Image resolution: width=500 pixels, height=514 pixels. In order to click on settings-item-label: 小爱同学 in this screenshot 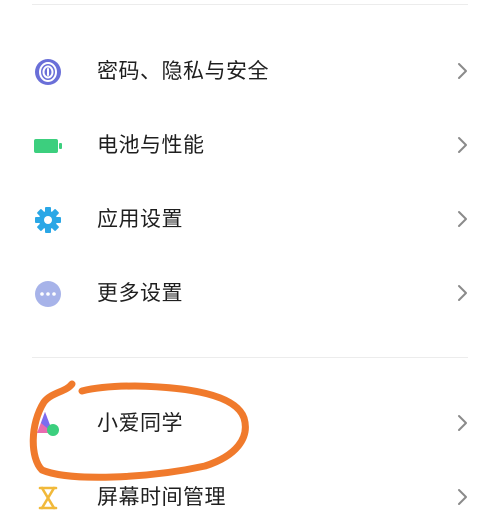, I will do `click(140, 423)`.